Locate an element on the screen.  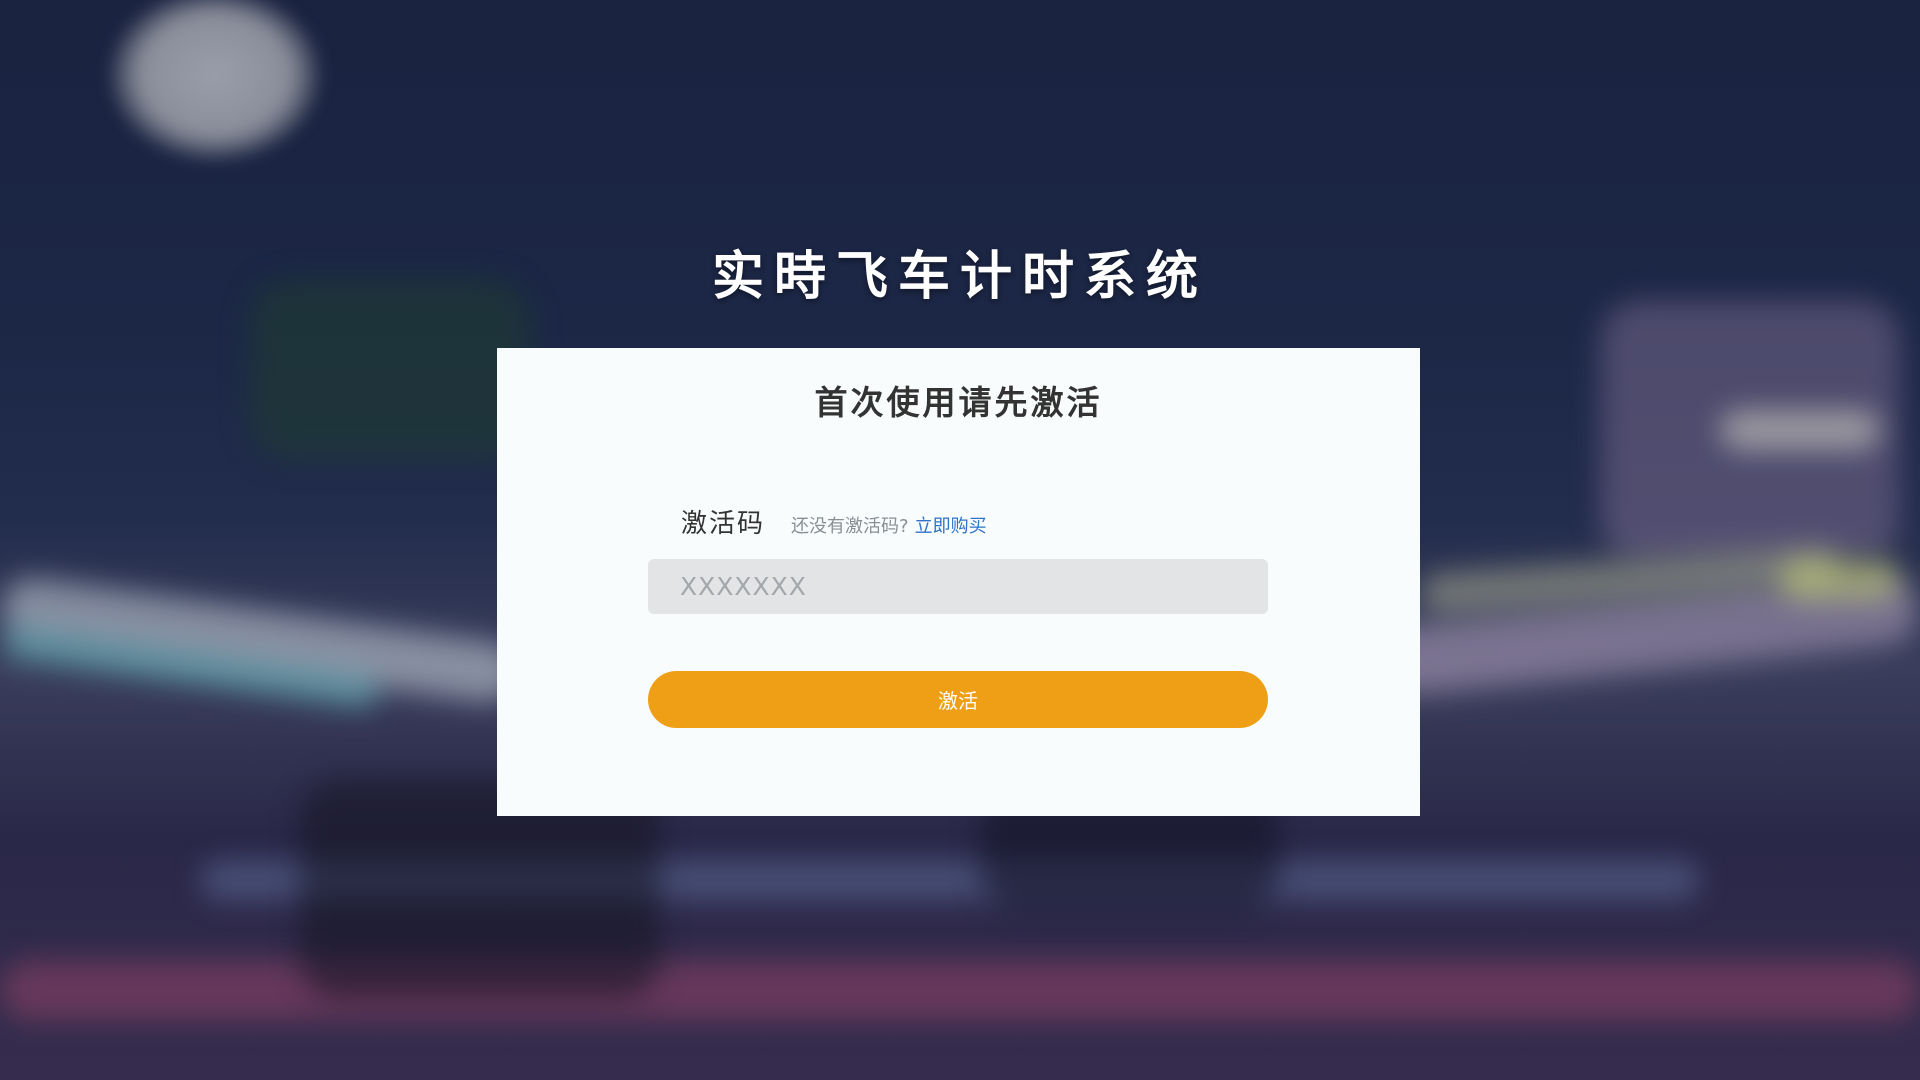
app-title: 实時飞车计时系统 is located at coordinates (959, 277).